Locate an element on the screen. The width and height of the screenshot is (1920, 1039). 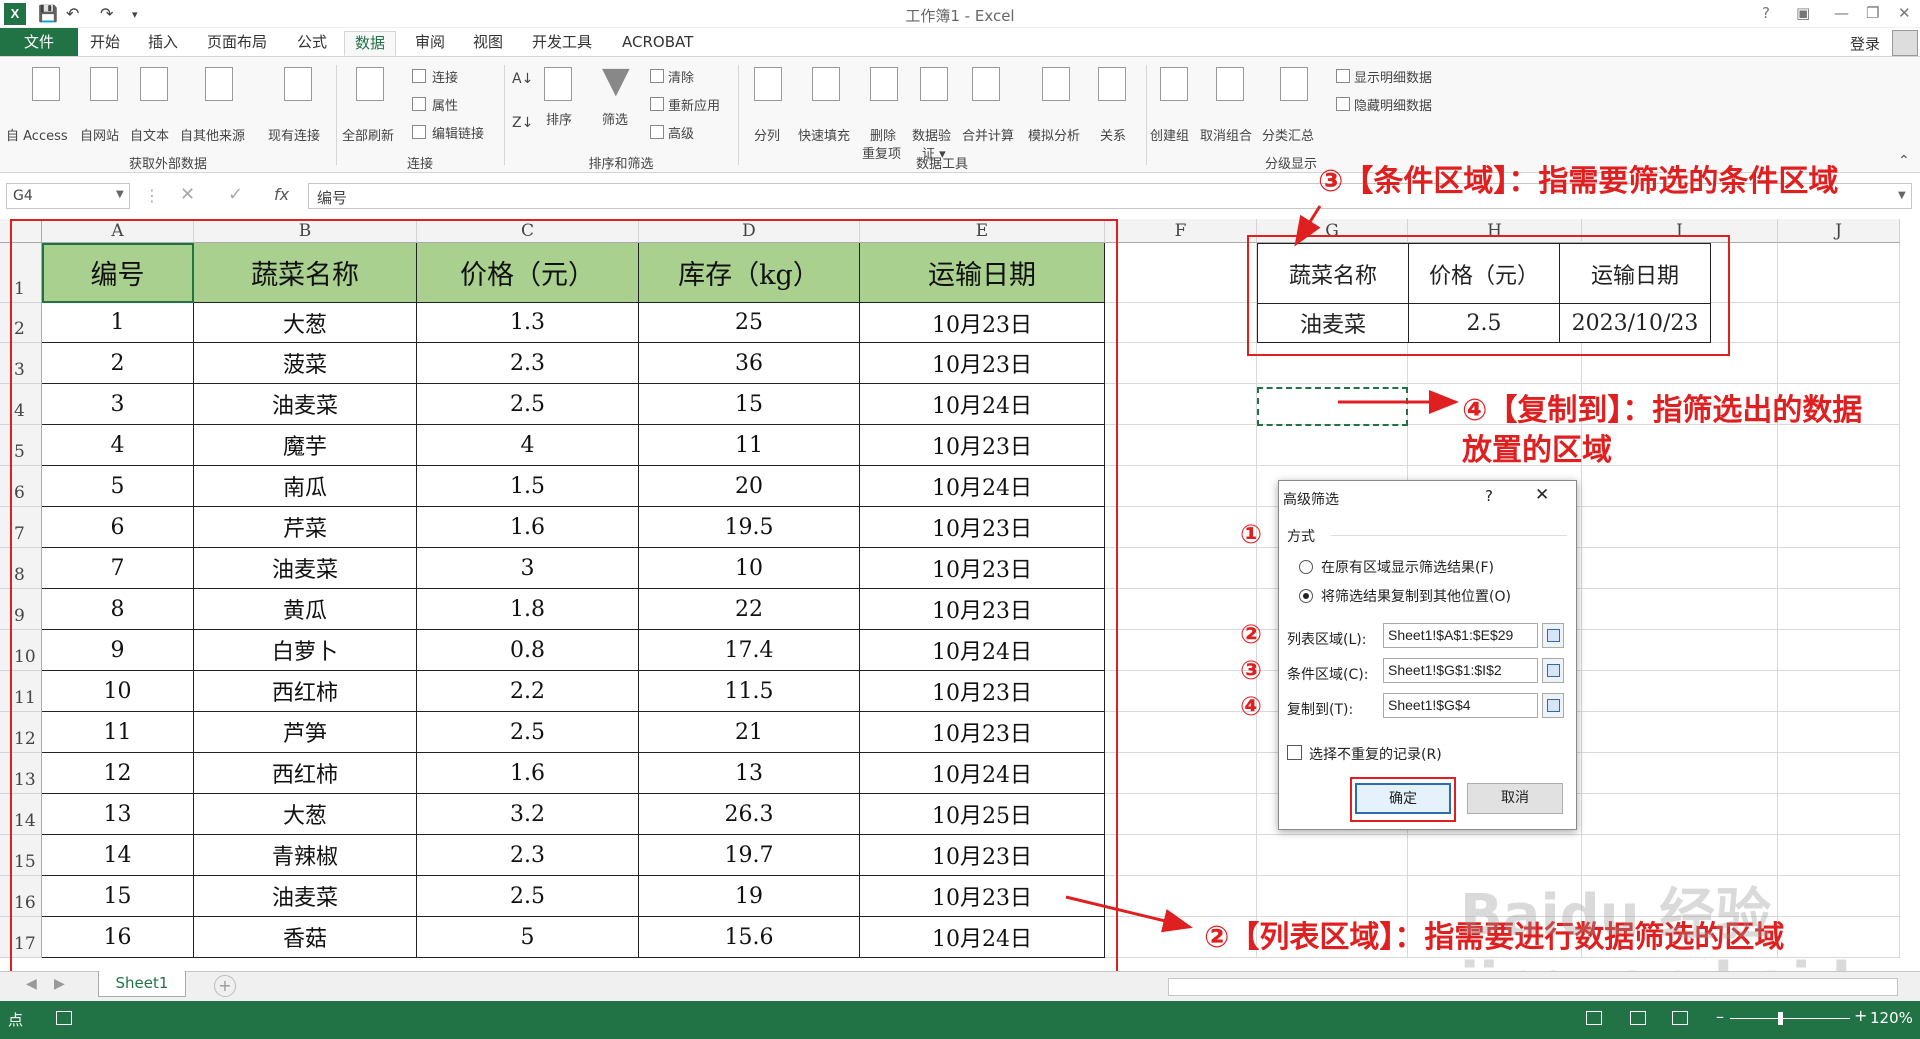
list-range-collapse-icon is located at coordinates (1553, 635).